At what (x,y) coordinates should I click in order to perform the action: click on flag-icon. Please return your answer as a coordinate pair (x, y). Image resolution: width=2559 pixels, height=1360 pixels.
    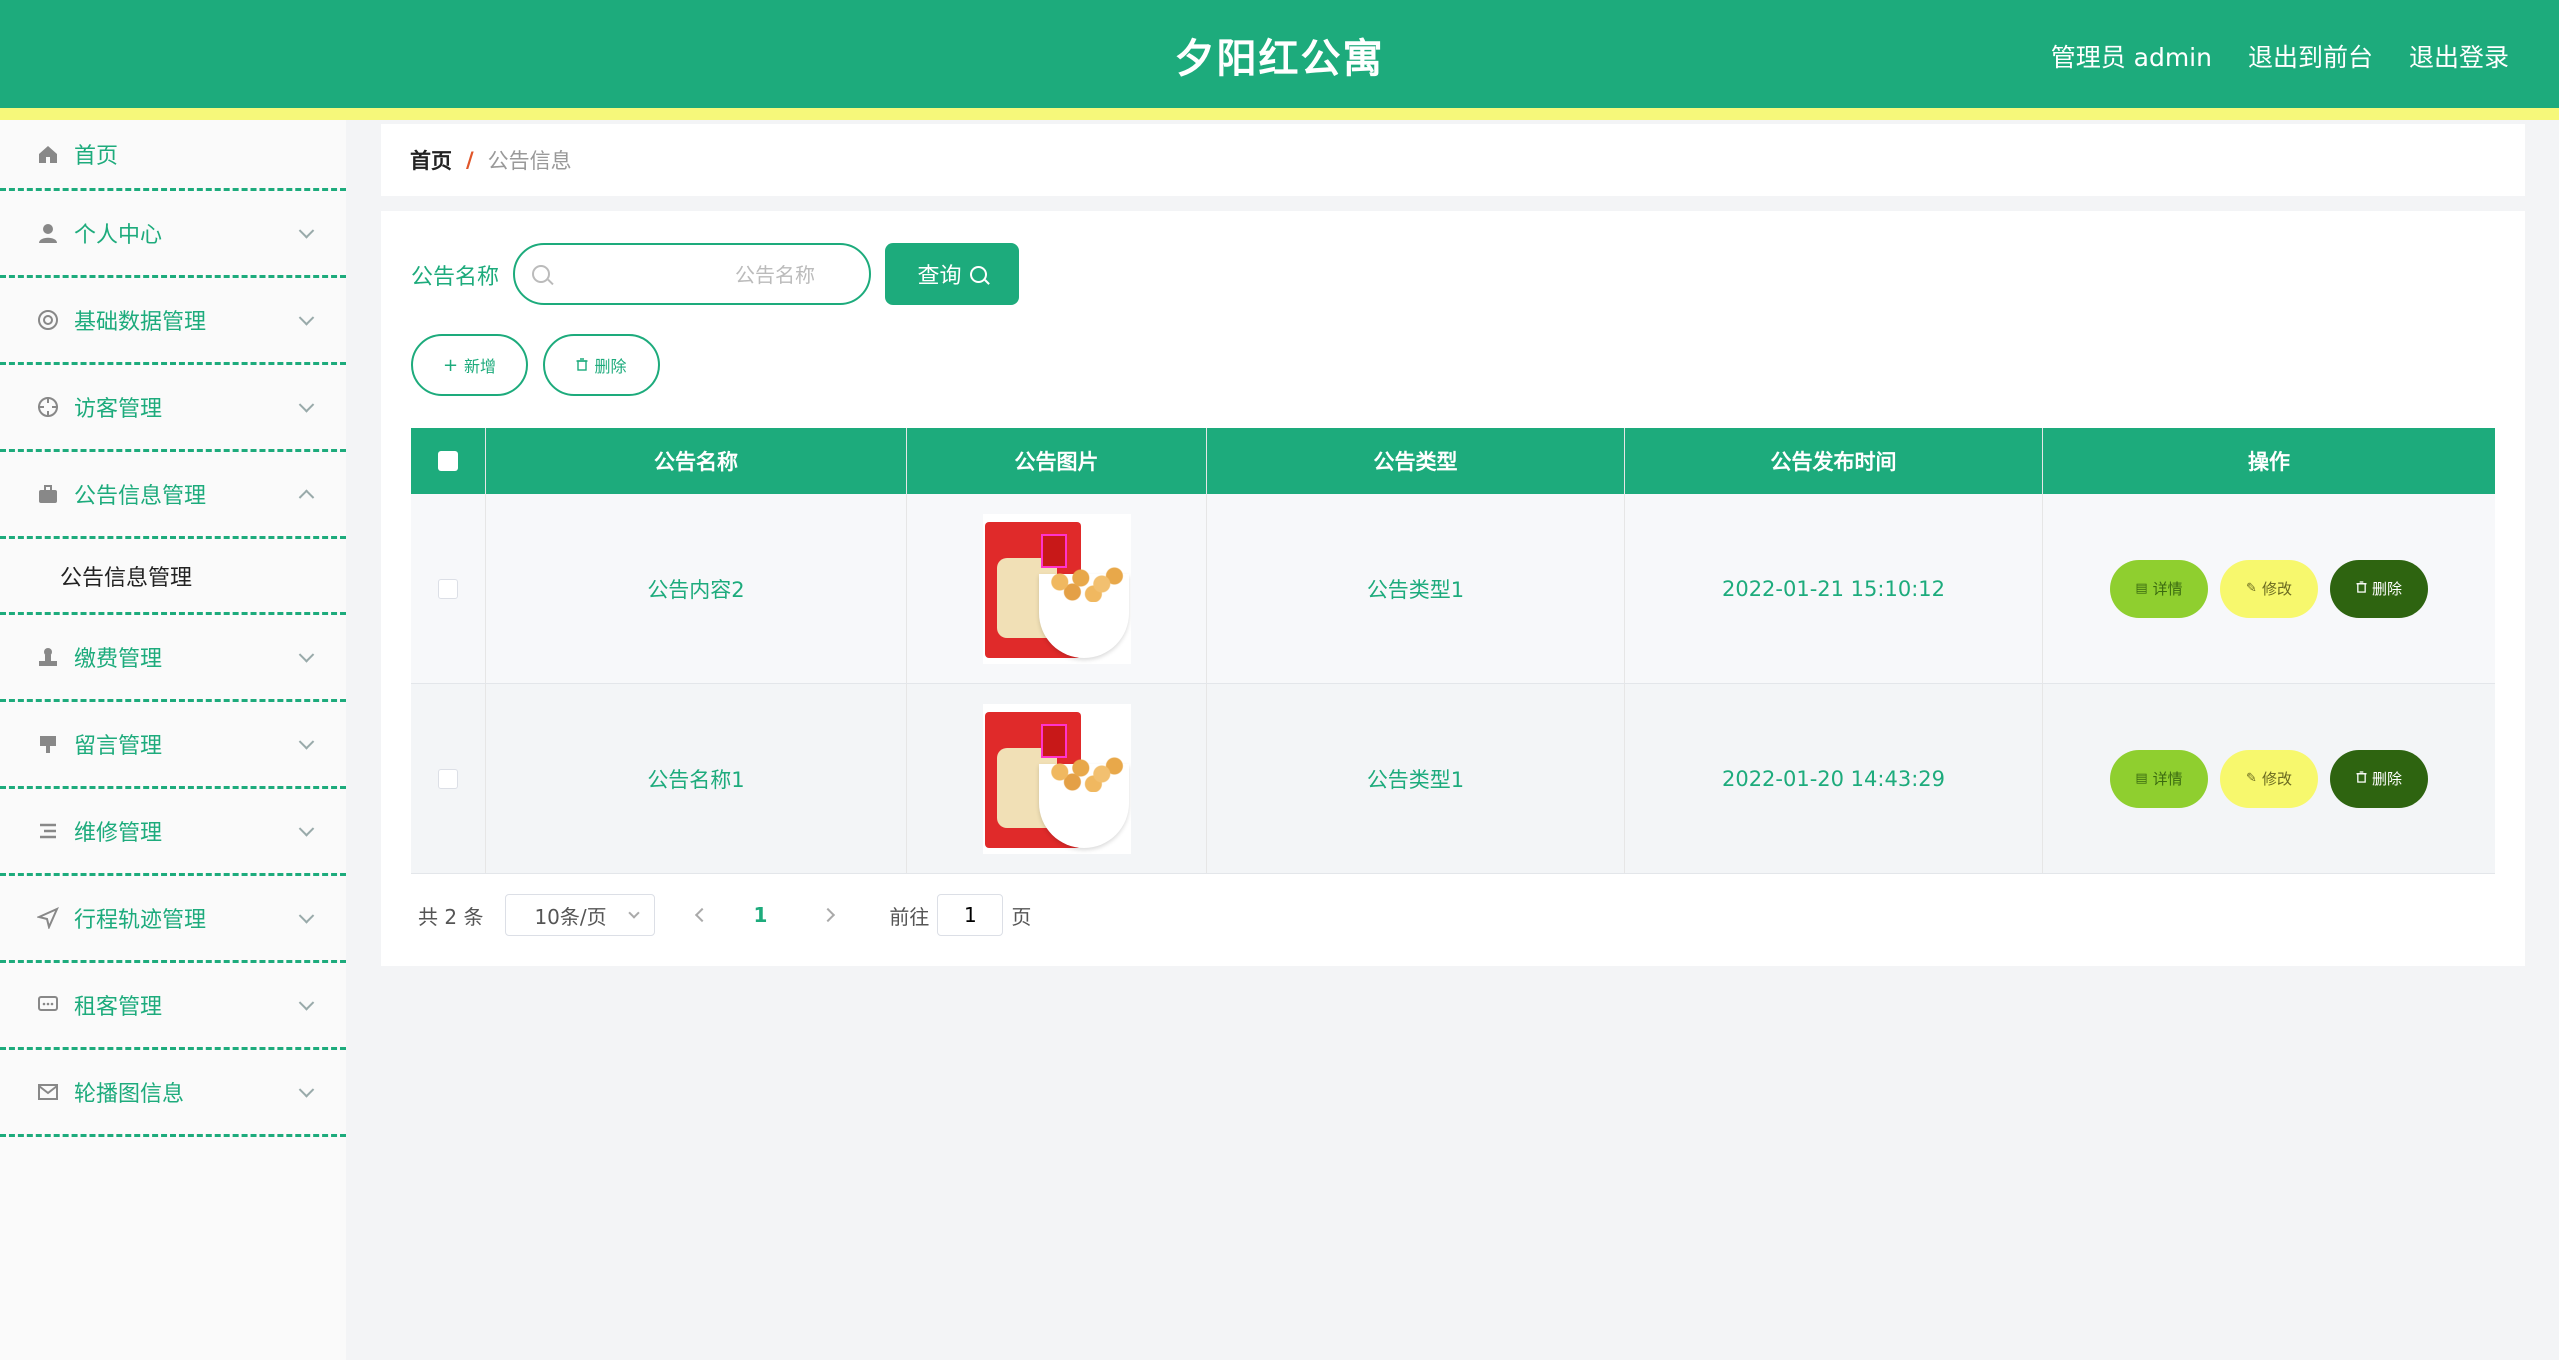
    Looking at the image, I should click on (48, 744).